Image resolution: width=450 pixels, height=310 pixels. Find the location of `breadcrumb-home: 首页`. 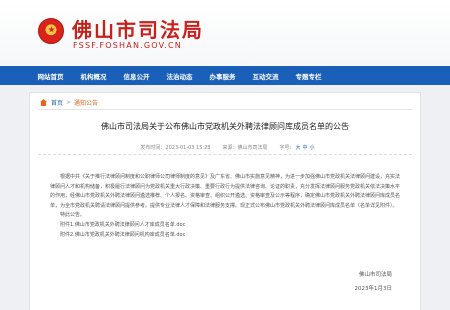

breadcrumb-home: 首页 is located at coordinates (57, 102).